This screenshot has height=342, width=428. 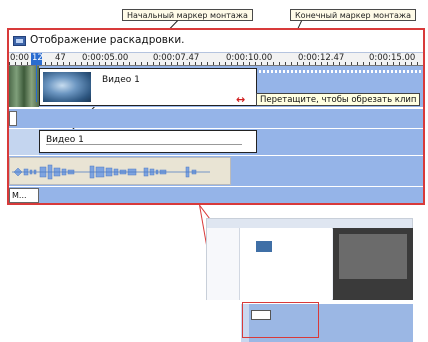 I want to click on thumbnail-collection-pane, so click(x=286, y=264).